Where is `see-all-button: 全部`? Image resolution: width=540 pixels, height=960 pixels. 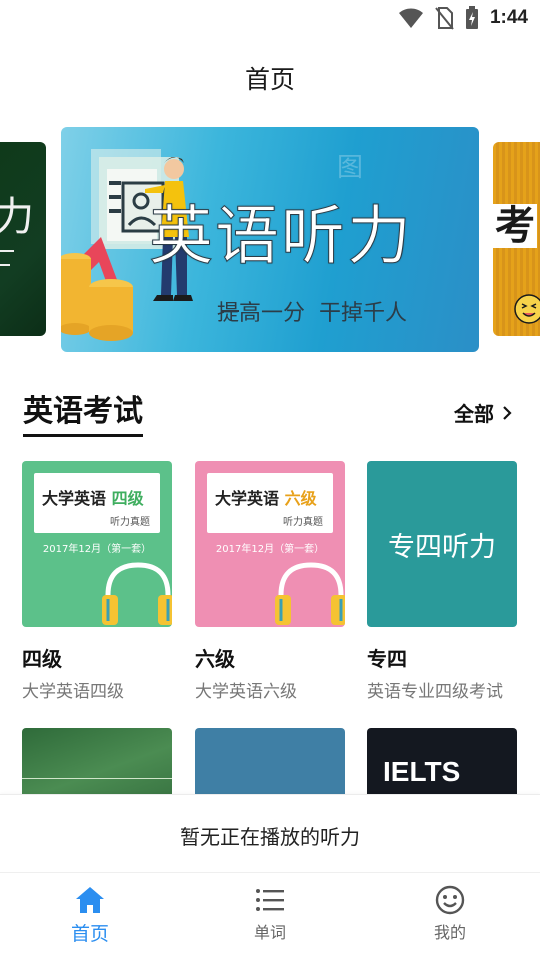
see-all-button: 全部 is located at coordinates (483, 412).